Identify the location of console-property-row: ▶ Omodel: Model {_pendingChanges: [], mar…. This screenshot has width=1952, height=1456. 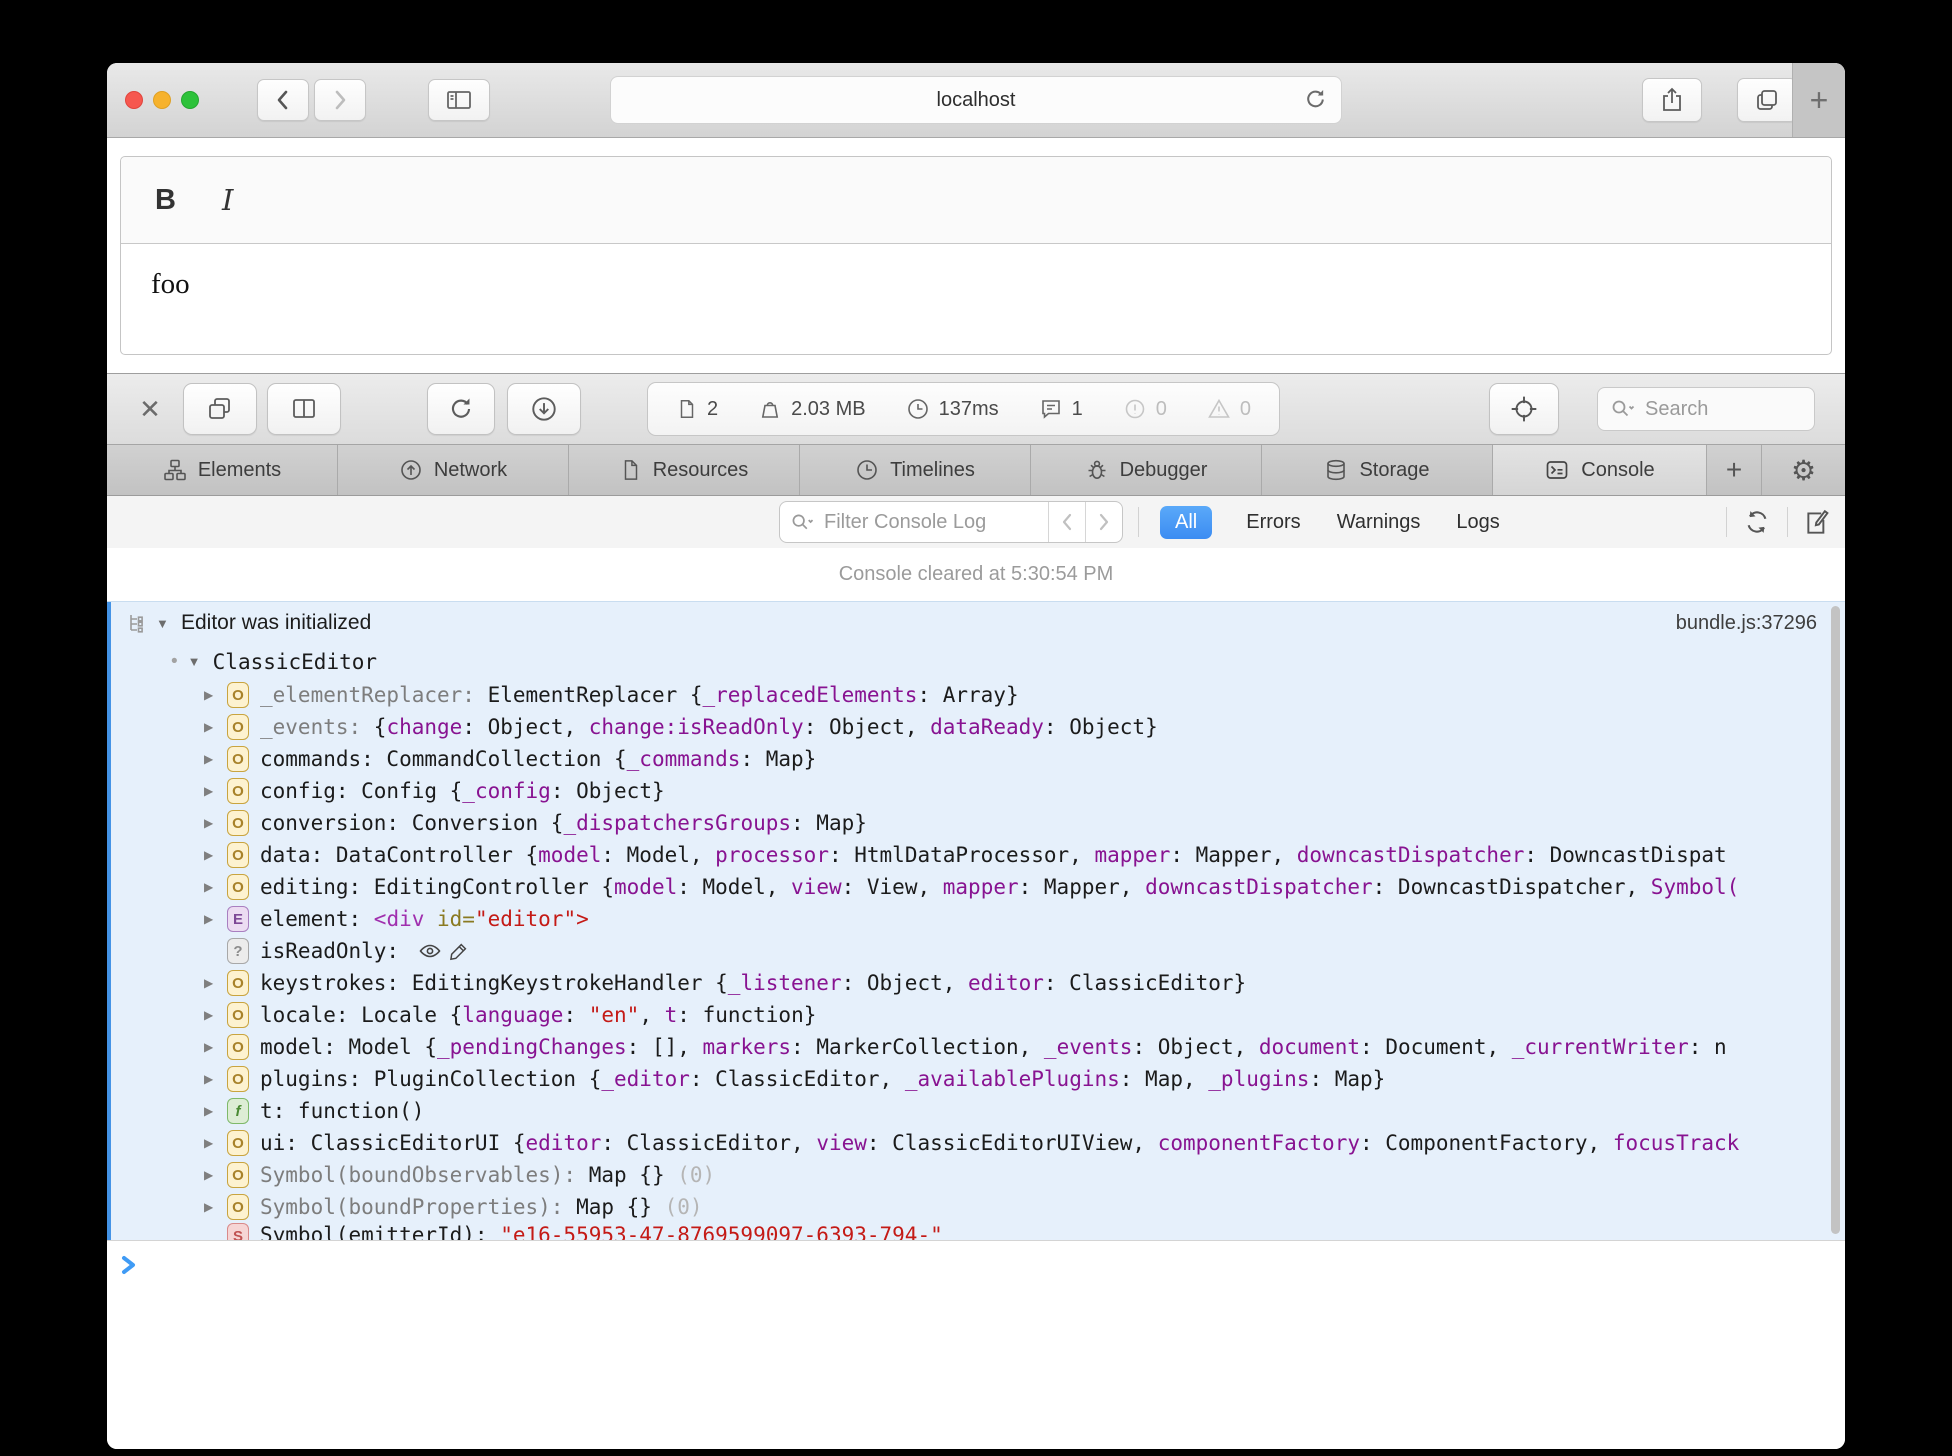
(976, 1047).